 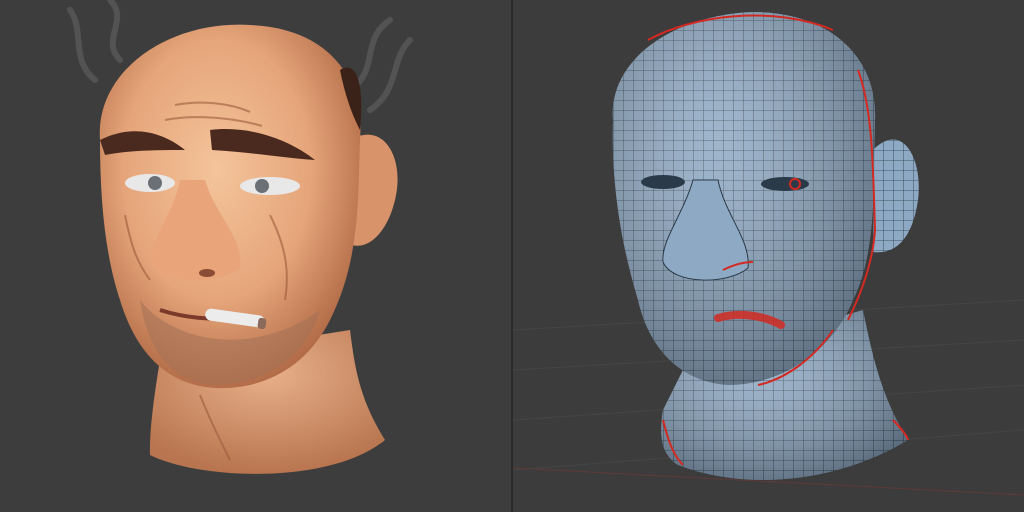 I want to click on mesh-ear, so click(x=896, y=196).